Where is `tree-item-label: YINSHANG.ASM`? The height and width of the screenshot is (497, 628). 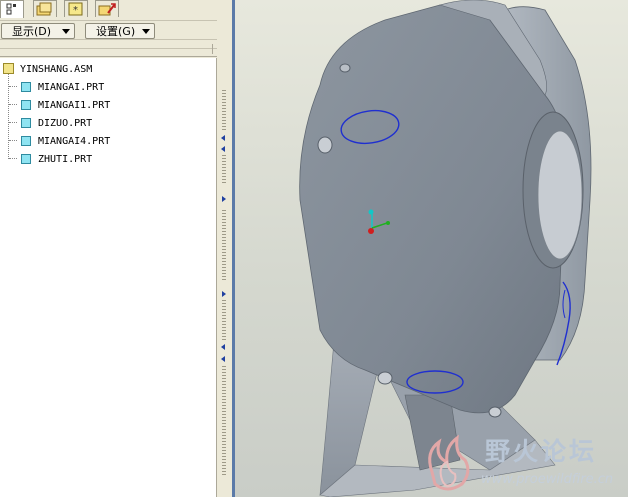
tree-item-label: YINSHANG.ASM is located at coordinates (56, 69).